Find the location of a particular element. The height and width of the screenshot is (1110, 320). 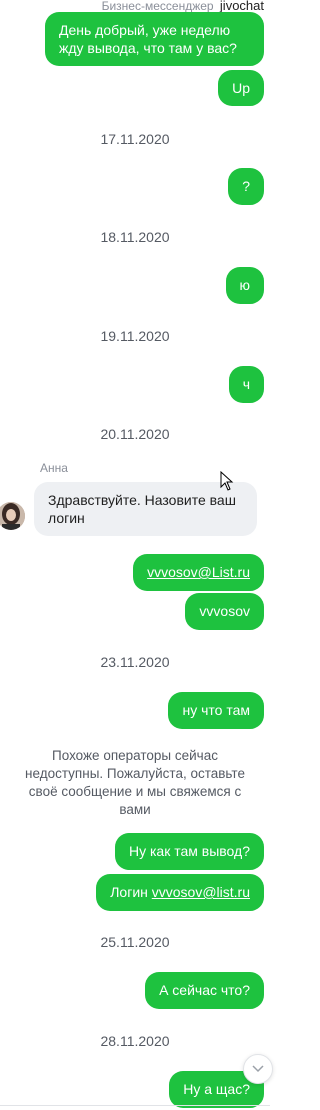

date-separator: 20.11.2020 is located at coordinates (135, 434).